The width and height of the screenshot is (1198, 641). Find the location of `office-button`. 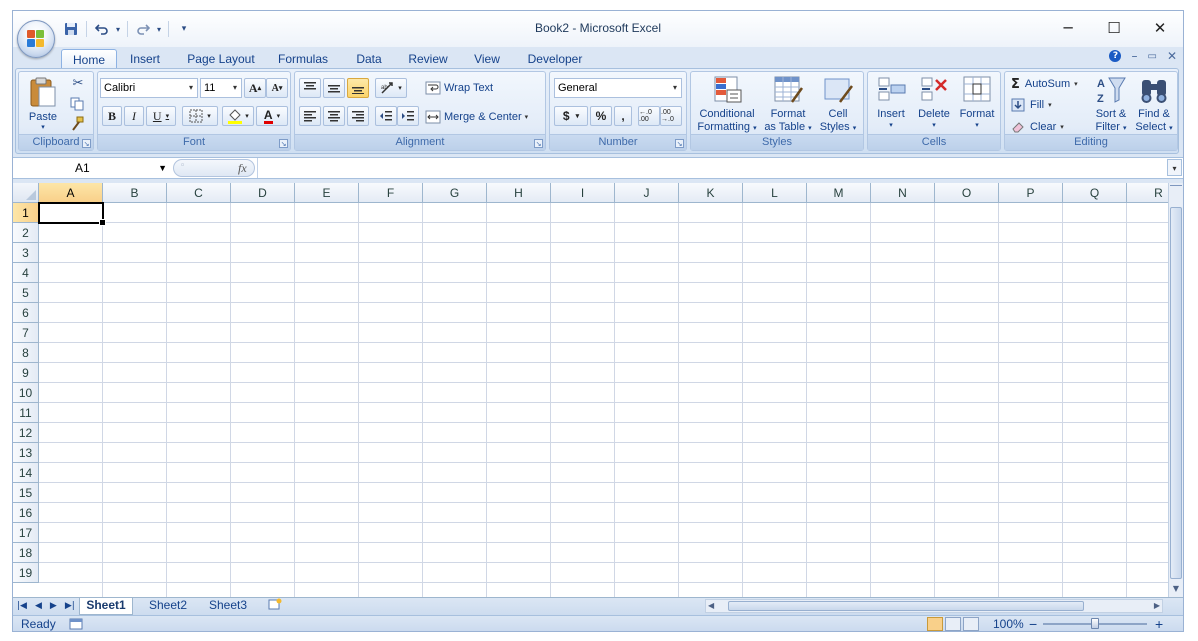

office-button is located at coordinates (36, 39).